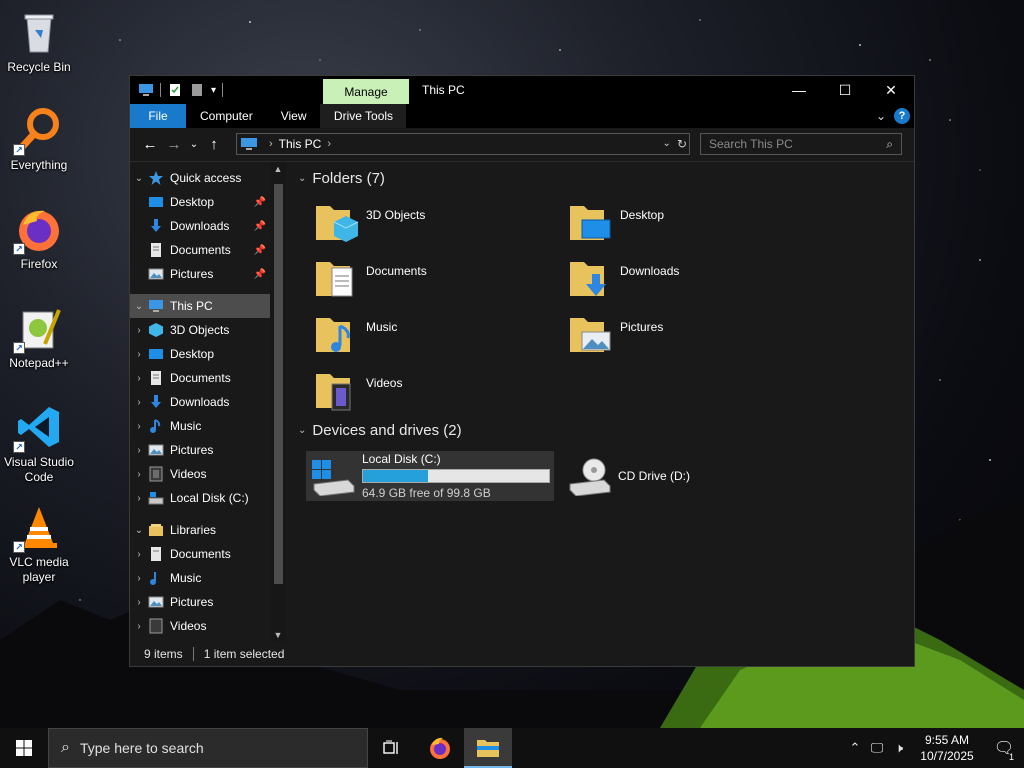 The width and height of the screenshot is (1024, 768). What do you see at coordinates (799, 90) in the screenshot?
I see `minimize-button: —` at bounding box center [799, 90].